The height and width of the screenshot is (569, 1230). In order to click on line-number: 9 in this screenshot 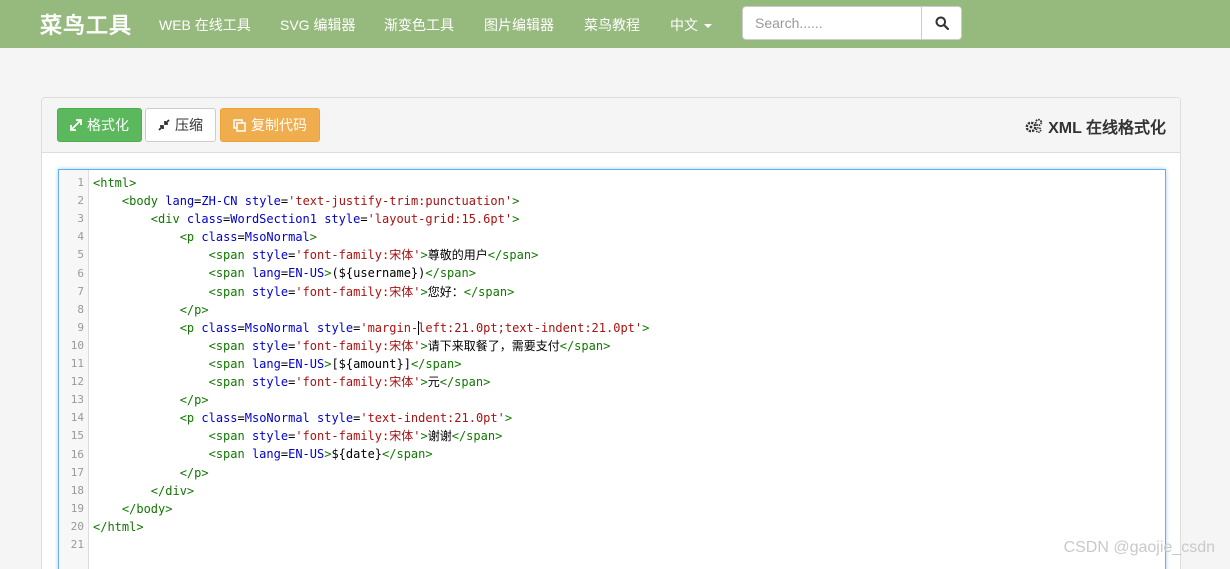, I will do `click(80, 327)`.